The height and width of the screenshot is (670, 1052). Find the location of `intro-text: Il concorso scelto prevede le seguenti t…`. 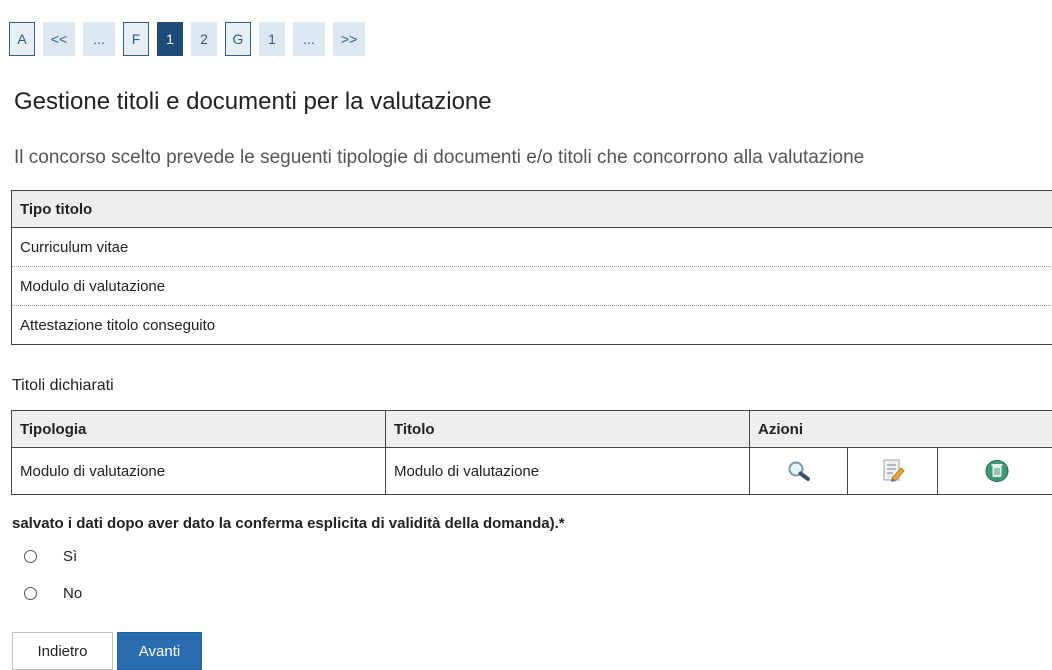

intro-text: Il concorso scelto prevede le seguenti t… is located at coordinates (533, 158).